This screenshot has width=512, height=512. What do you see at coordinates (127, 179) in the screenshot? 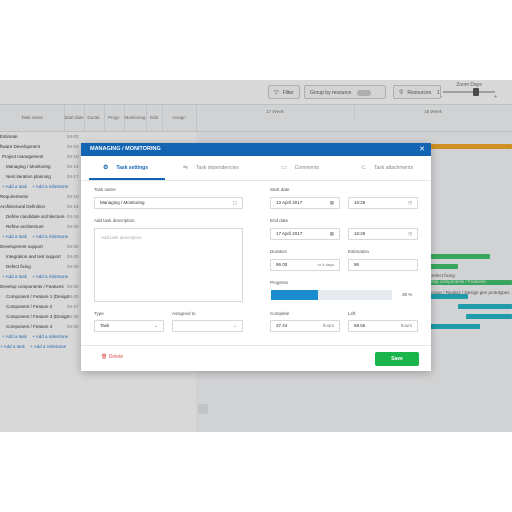
I see `active-tab-indicator` at bounding box center [127, 179].